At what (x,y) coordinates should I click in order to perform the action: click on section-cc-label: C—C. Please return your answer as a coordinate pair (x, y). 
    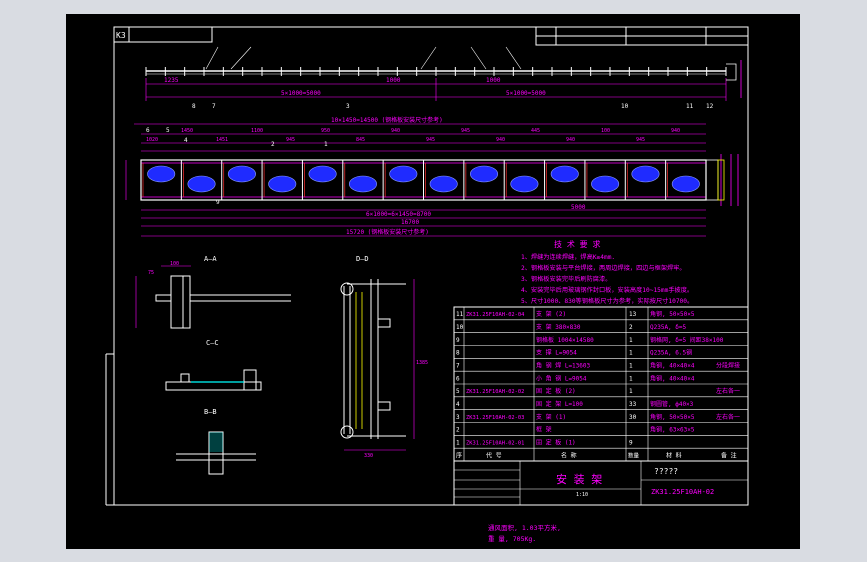
    Looking at the image, I should click on (212, 343).